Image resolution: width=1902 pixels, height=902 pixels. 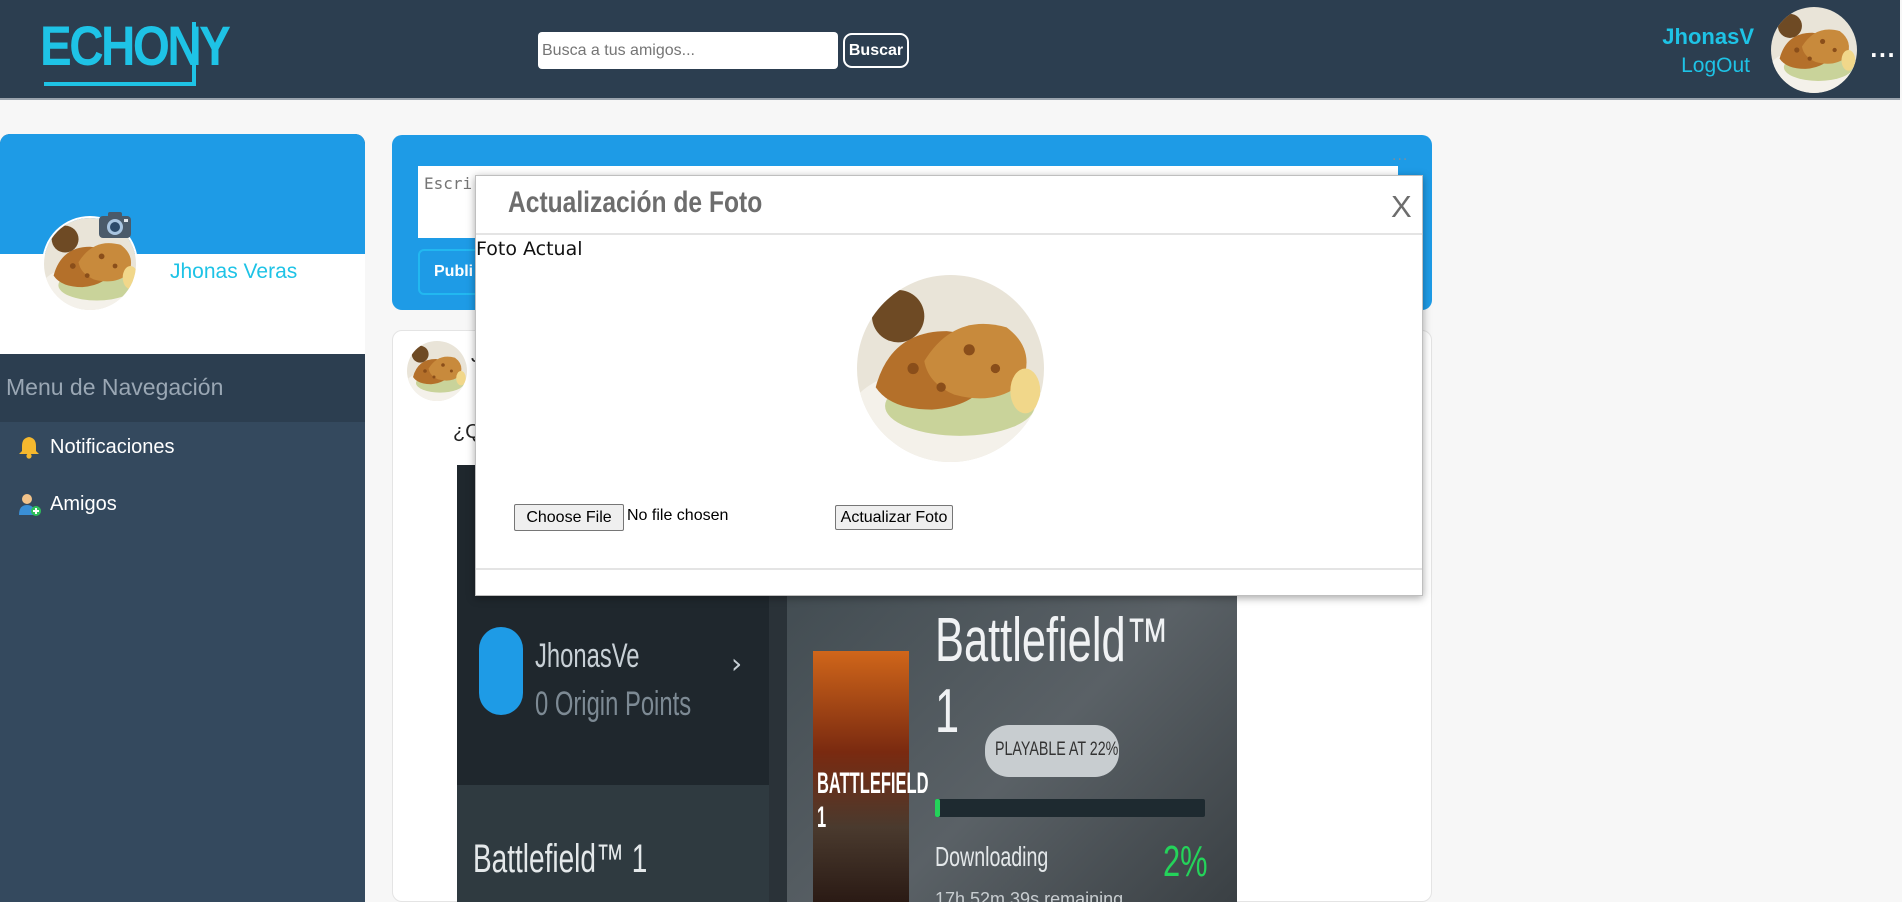 I want to click on search-button: Buscar, so click(x=876, y=50).